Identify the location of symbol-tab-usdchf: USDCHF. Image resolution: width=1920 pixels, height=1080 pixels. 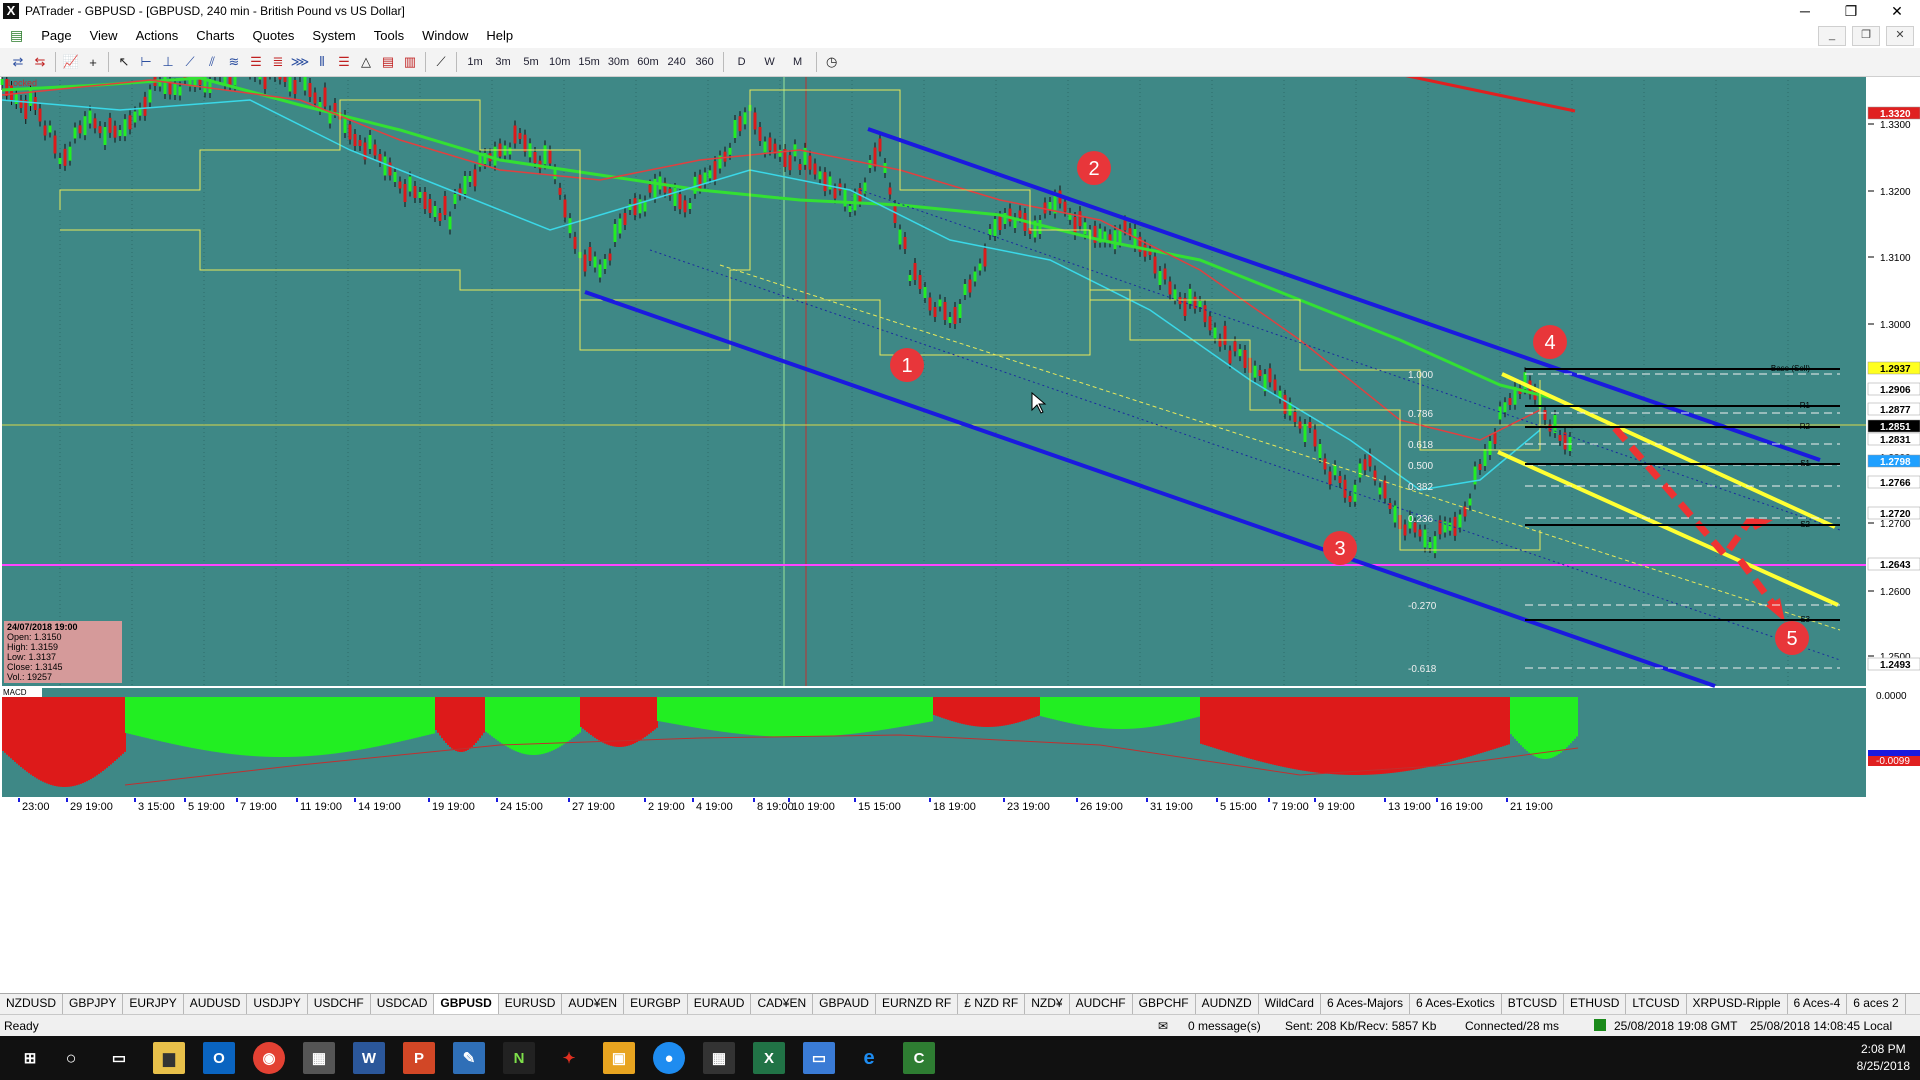
(339, 1004).